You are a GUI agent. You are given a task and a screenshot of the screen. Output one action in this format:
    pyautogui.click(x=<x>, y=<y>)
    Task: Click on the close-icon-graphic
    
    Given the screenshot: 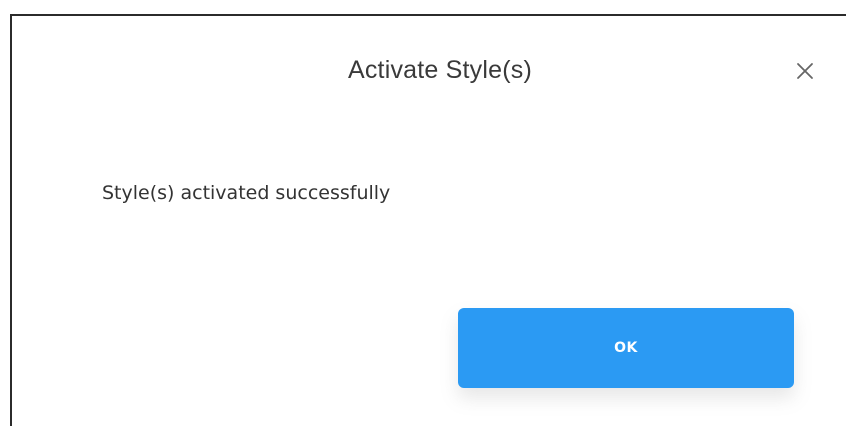 What is the action you would take?
    pyautogui.click(x=805, y=71)
    